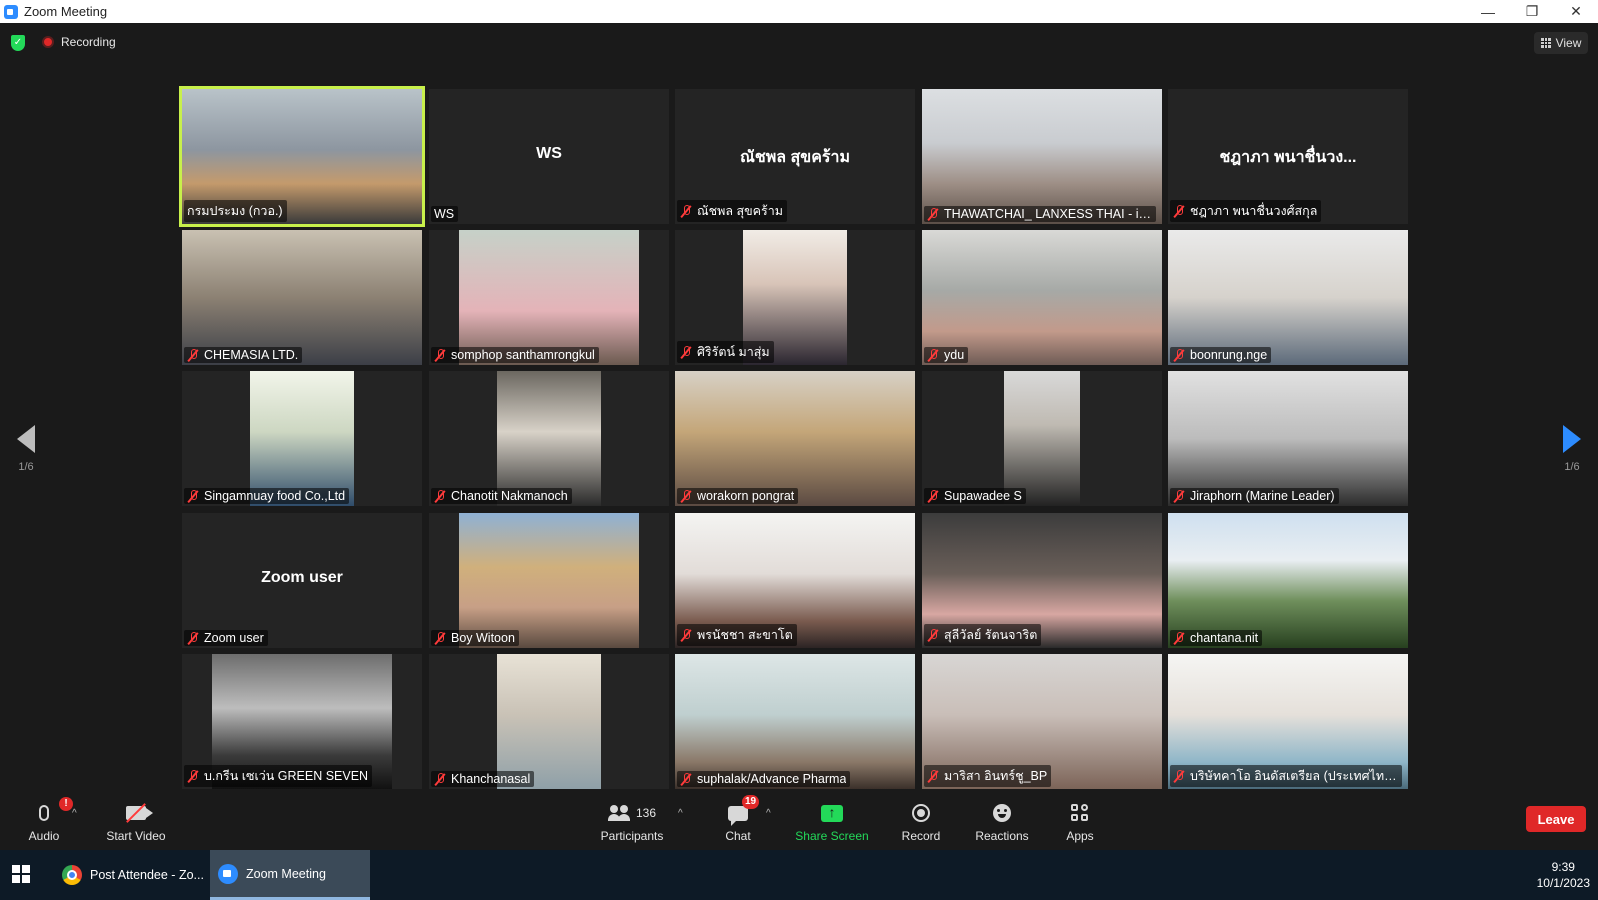 The width and height of the screenshot is (1598, 900). What do you see at coordinates (235, 211) in the screenshot?
I see `participant-nameplate: กรมประมง (กวอ.)` at bounding box center [235, 211].